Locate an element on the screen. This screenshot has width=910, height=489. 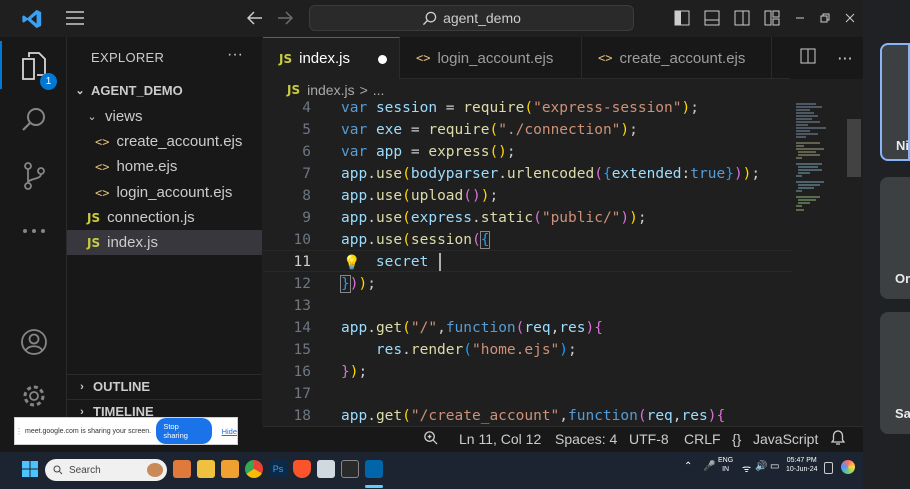
outline-section: › OUTLINE is located at coordinates (164, 386).